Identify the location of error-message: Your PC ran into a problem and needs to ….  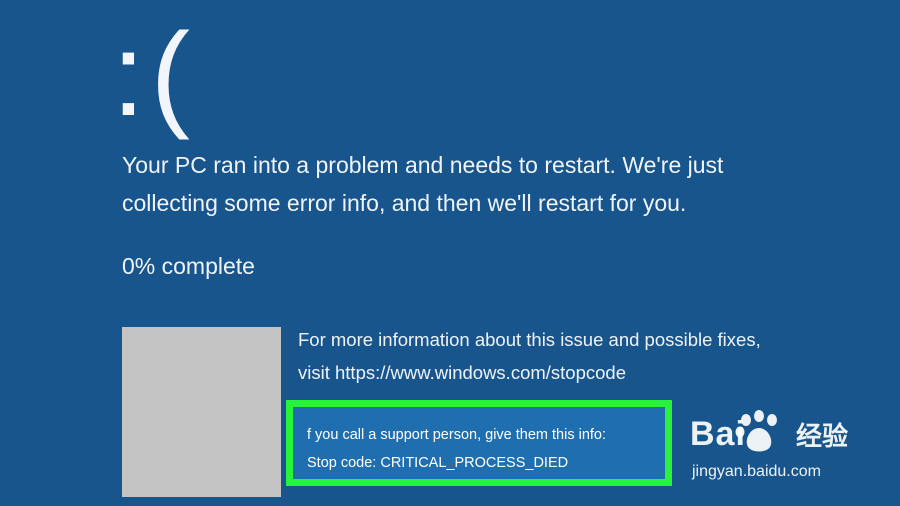
(423, 184).